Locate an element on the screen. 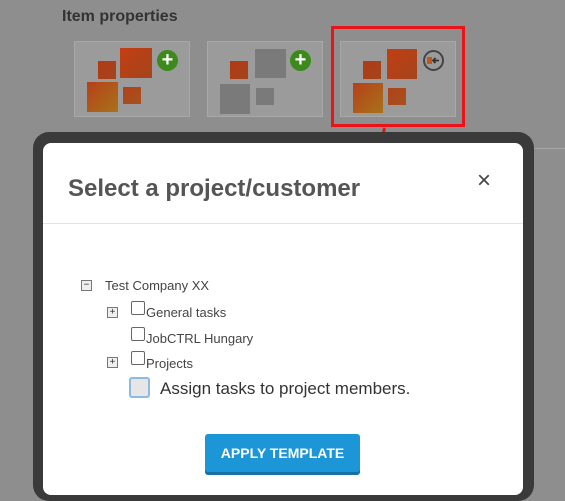 The height and width of the screenshot is (501, 565). tree-item-jobctrl-hungary: JobCTRL Hungary is located at coordinates (199, 338).